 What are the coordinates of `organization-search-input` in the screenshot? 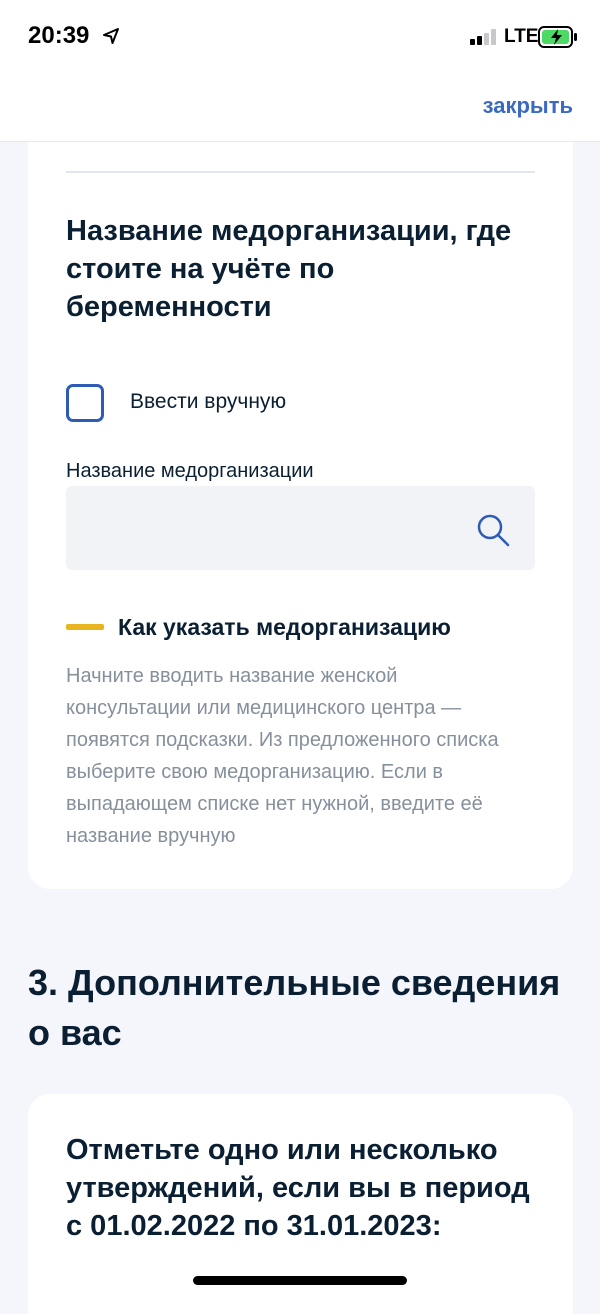 It's located at (266, 528).